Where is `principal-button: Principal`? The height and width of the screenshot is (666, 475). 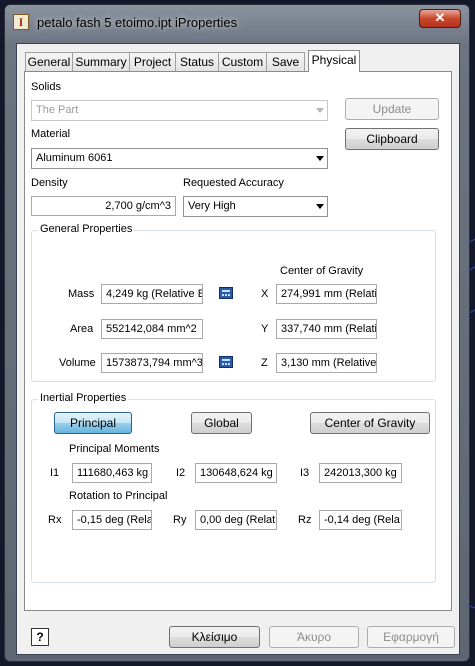 principal-button: Principal is located at coordinates (93, 423).